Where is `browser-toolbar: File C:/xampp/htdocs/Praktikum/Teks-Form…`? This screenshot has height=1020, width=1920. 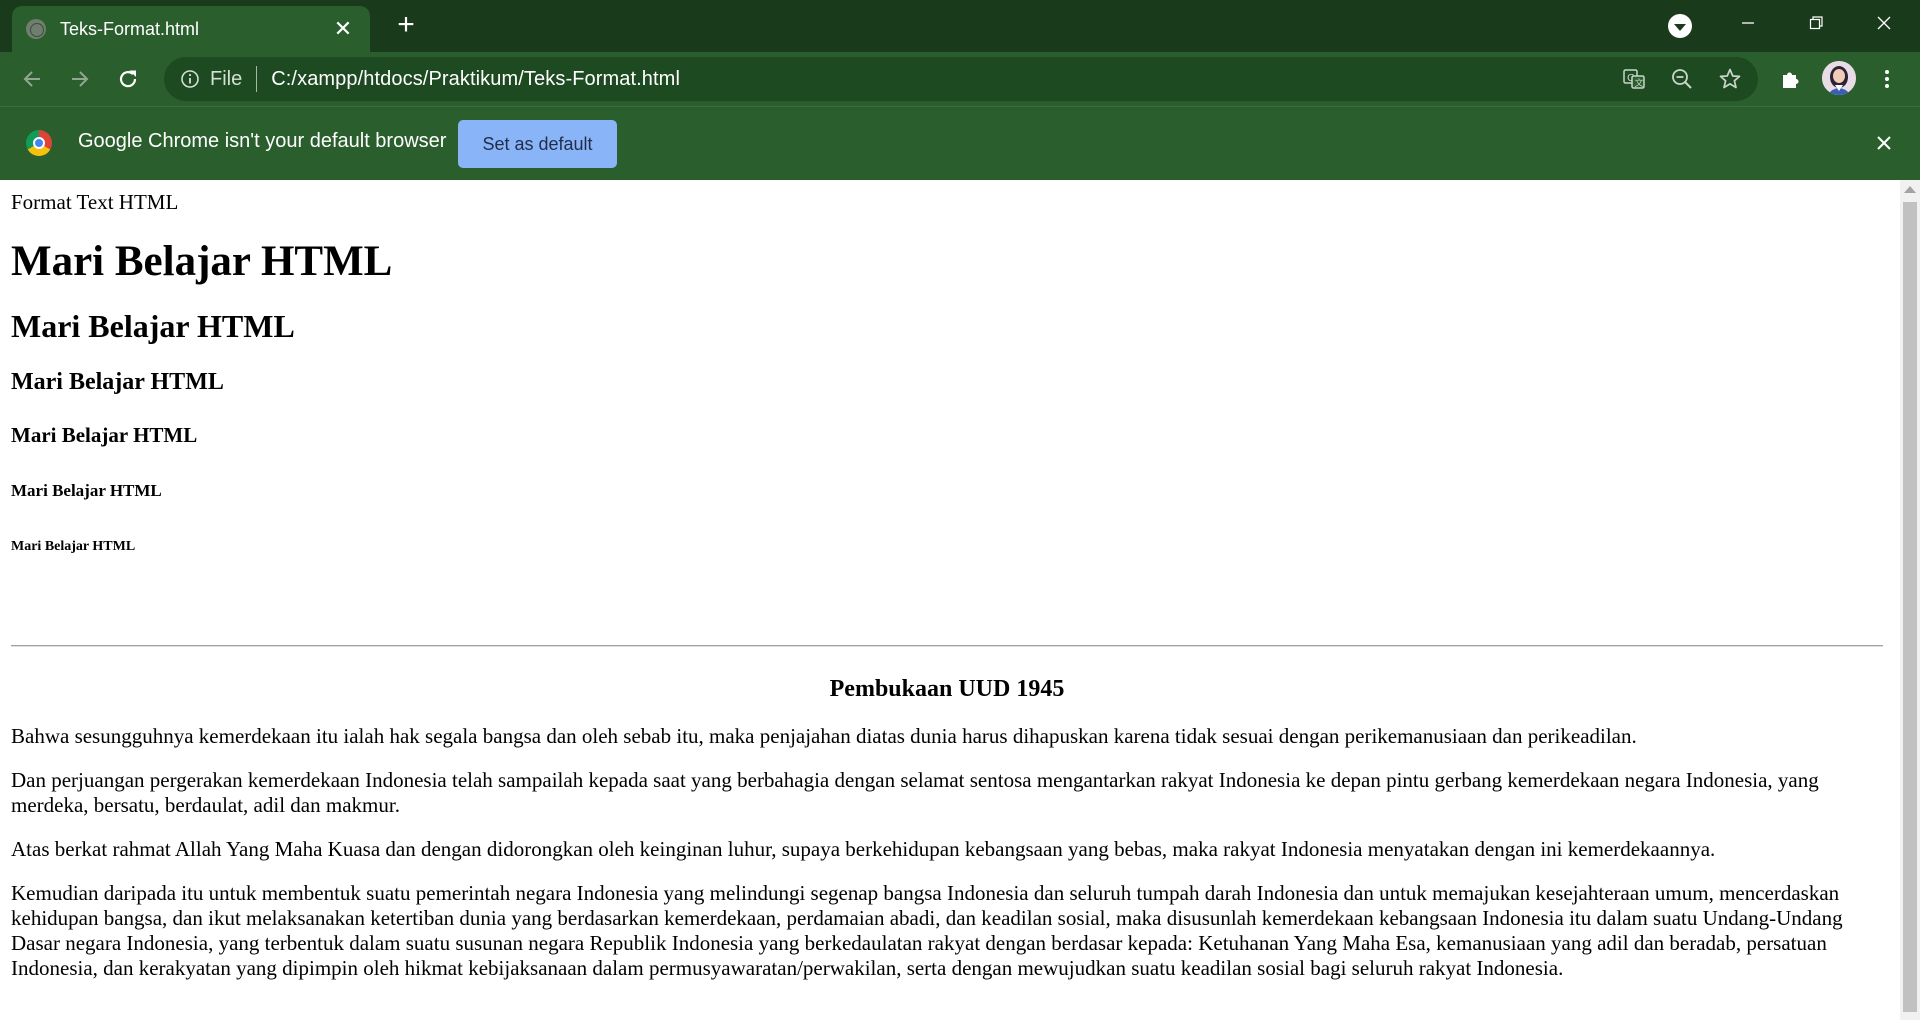 browser-toolbar: File C:/xampp/htdocs/Praktikum/Teks-Form… is located at coordinates (960, 79).